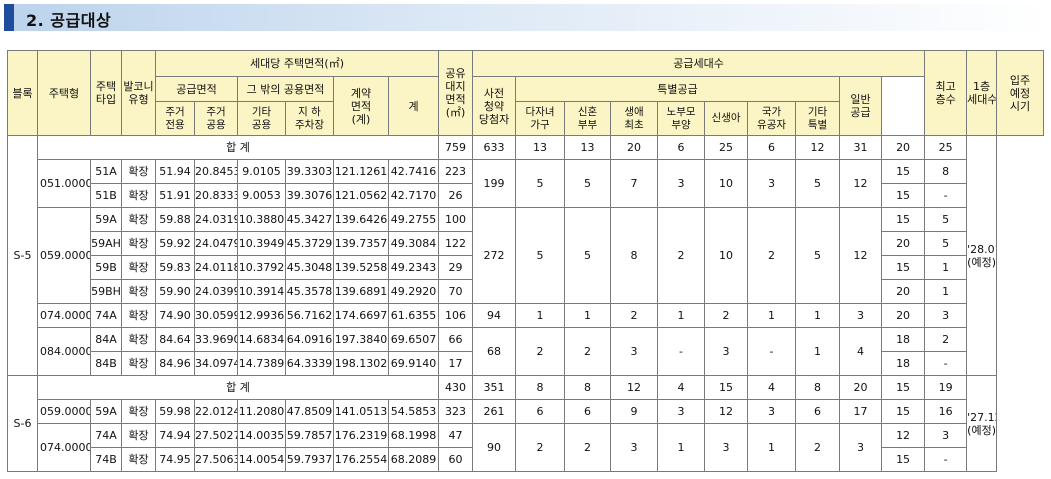 This screenshot has height=479, width=1051. I want to click on header-area-group: 세대당 주택면적(㎡), so click(297, 63).